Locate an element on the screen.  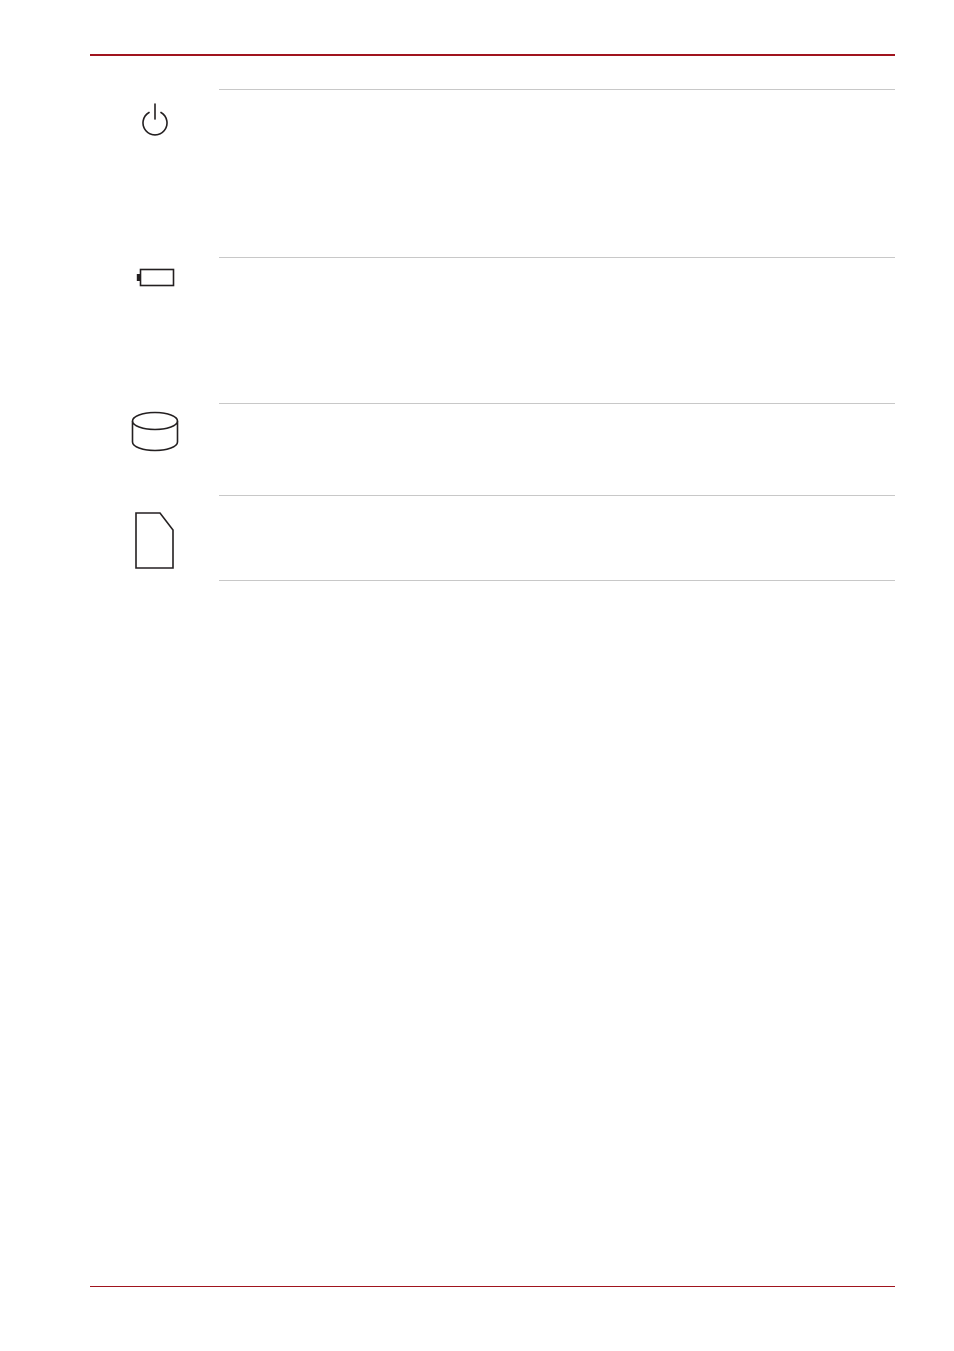
hard-disk-icon is located at coordinates (155, 432).